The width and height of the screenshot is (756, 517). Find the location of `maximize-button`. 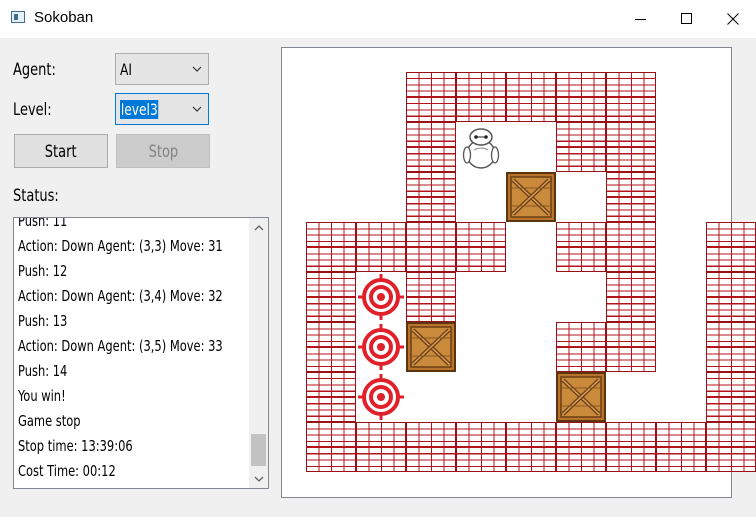

maximize-button is located at coordinates (687, 19).